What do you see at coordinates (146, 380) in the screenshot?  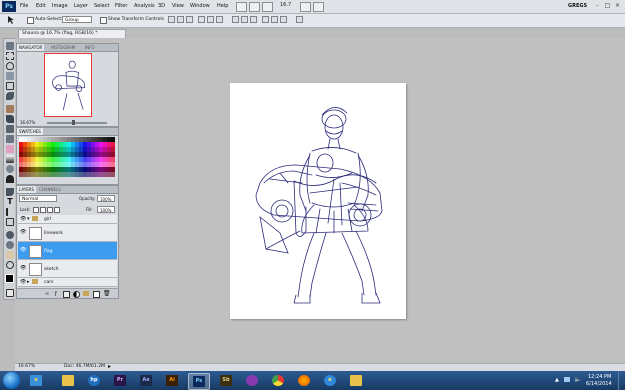 I see `taskbar-aftereffects: Ae` at bounding box center [146, 380].